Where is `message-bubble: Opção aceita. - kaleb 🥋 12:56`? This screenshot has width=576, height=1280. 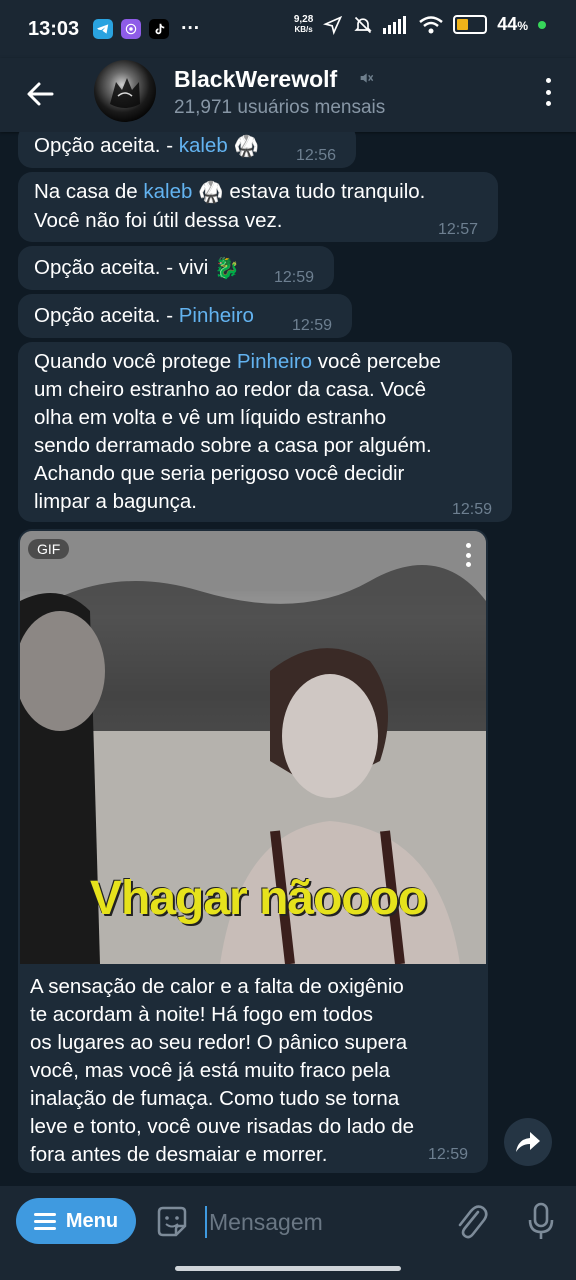
message-bubble: Opção aceita. - kaleb 🥋 12:56 is located at coordinates (187, 150).